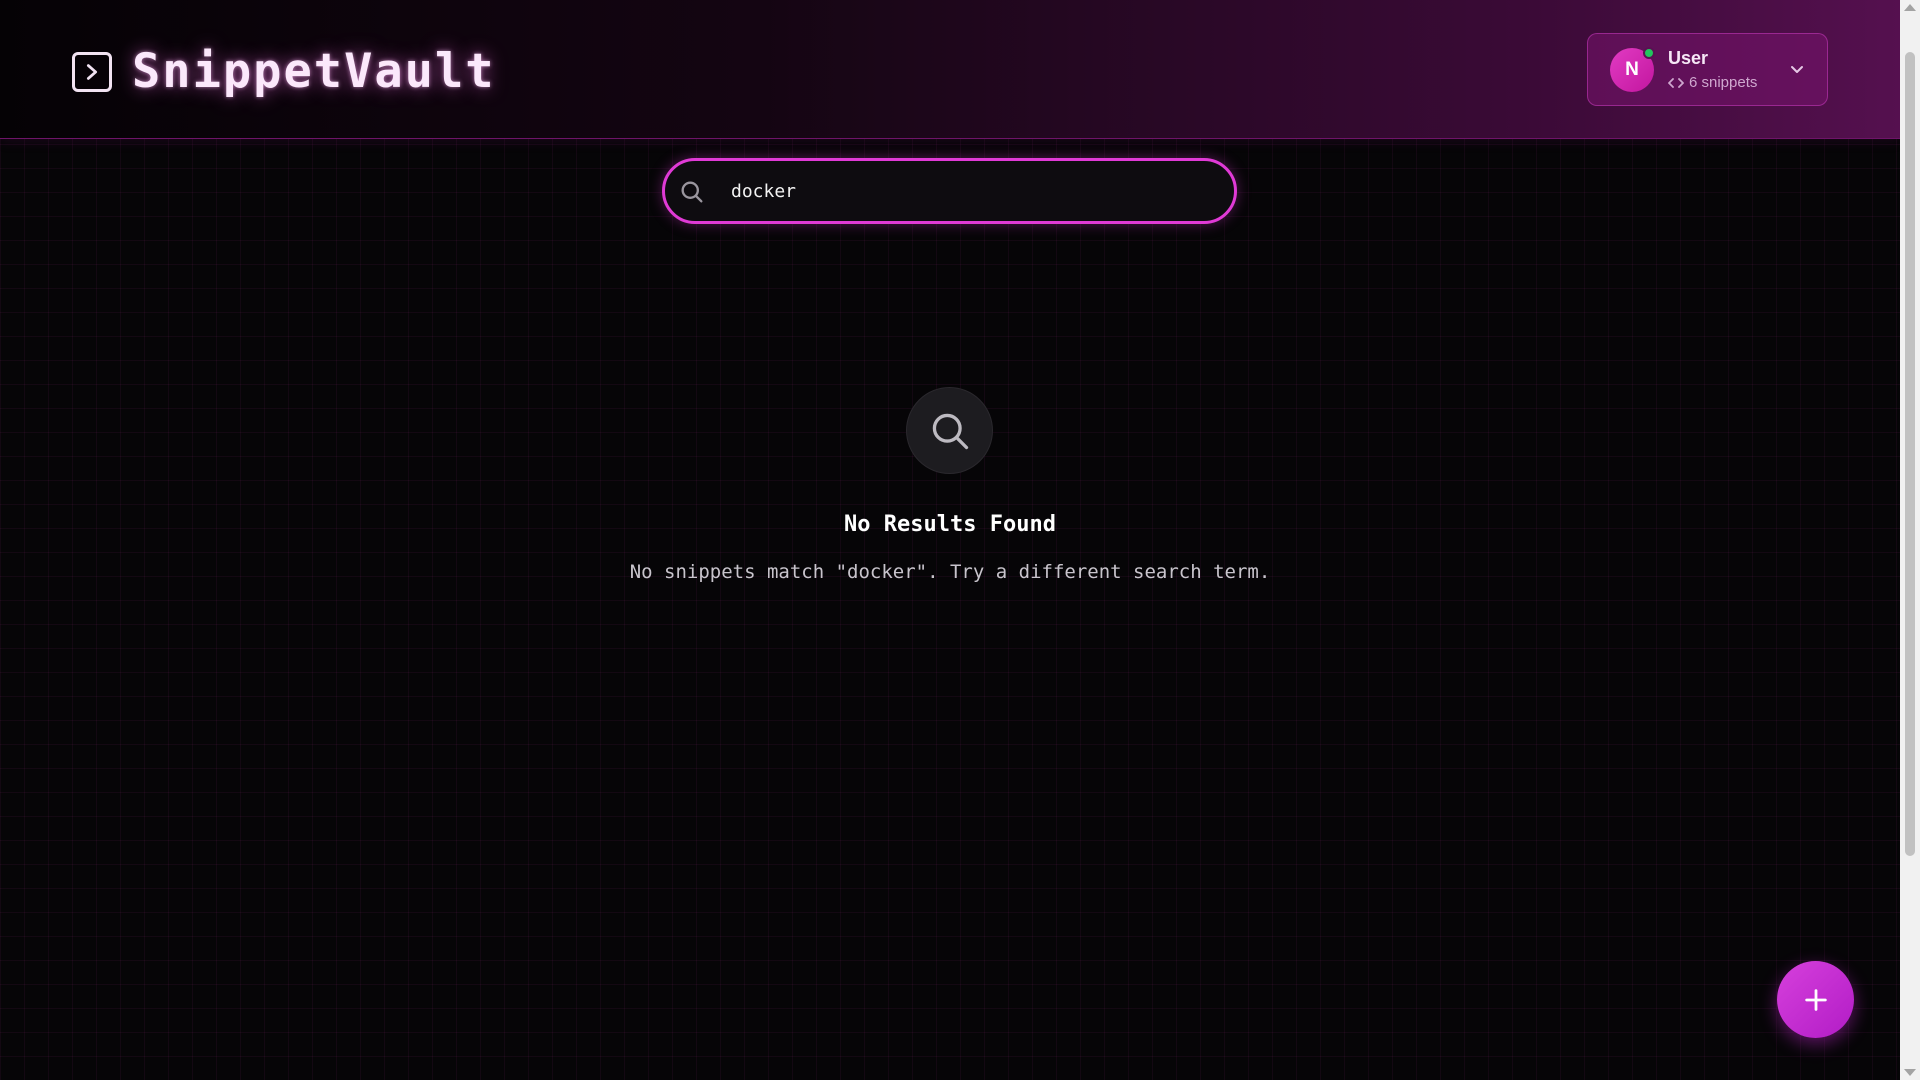 The image size is (1920, 1080). I want to click on search-bar, so click(949, 191).